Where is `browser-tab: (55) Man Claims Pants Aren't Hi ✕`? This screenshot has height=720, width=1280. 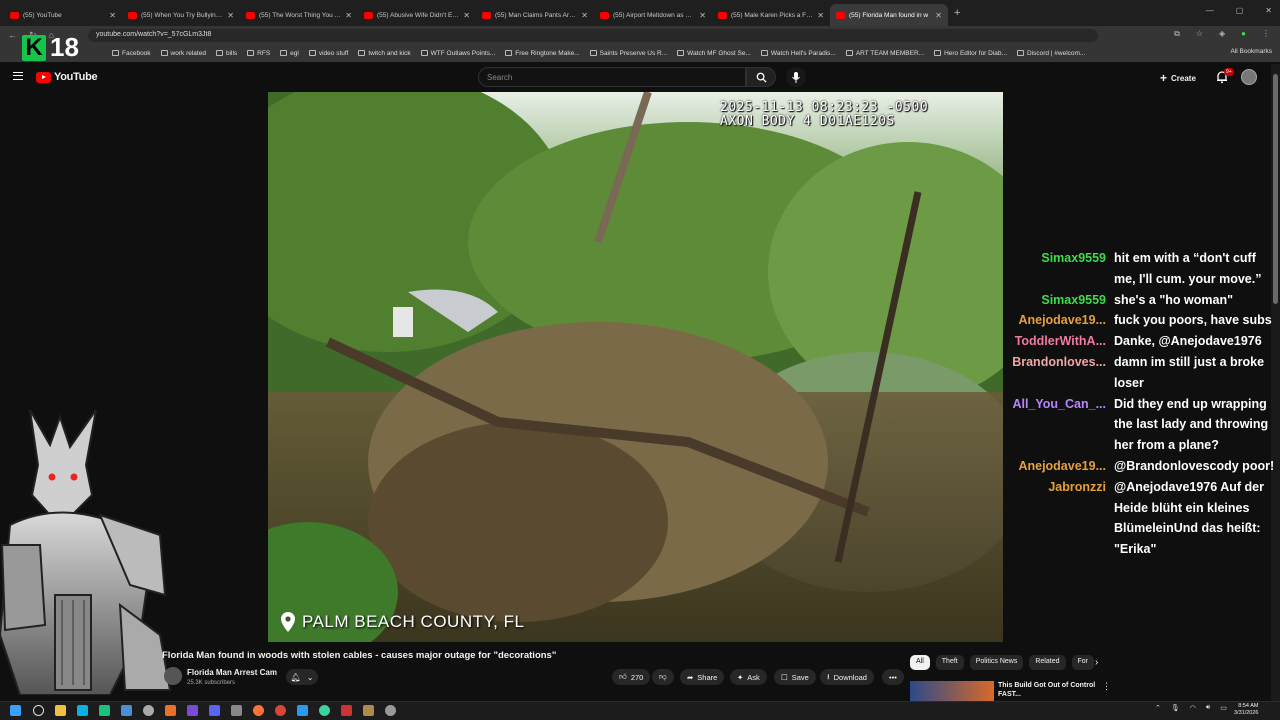 browser-tab: (55) Man Claims Pants Aren't Hi ✕ is located at coordinates (535, 15).